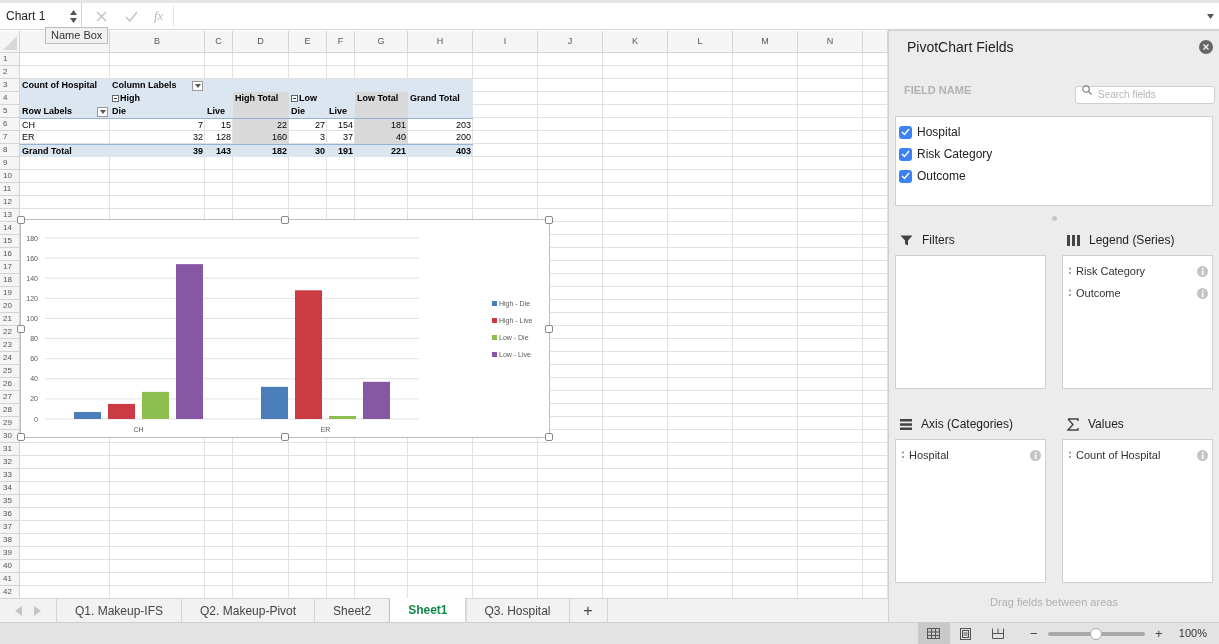  What do you see at coordinates (7, 475) in the screenshot?
I see `row-header: 33` at bounding box center [7, 475].